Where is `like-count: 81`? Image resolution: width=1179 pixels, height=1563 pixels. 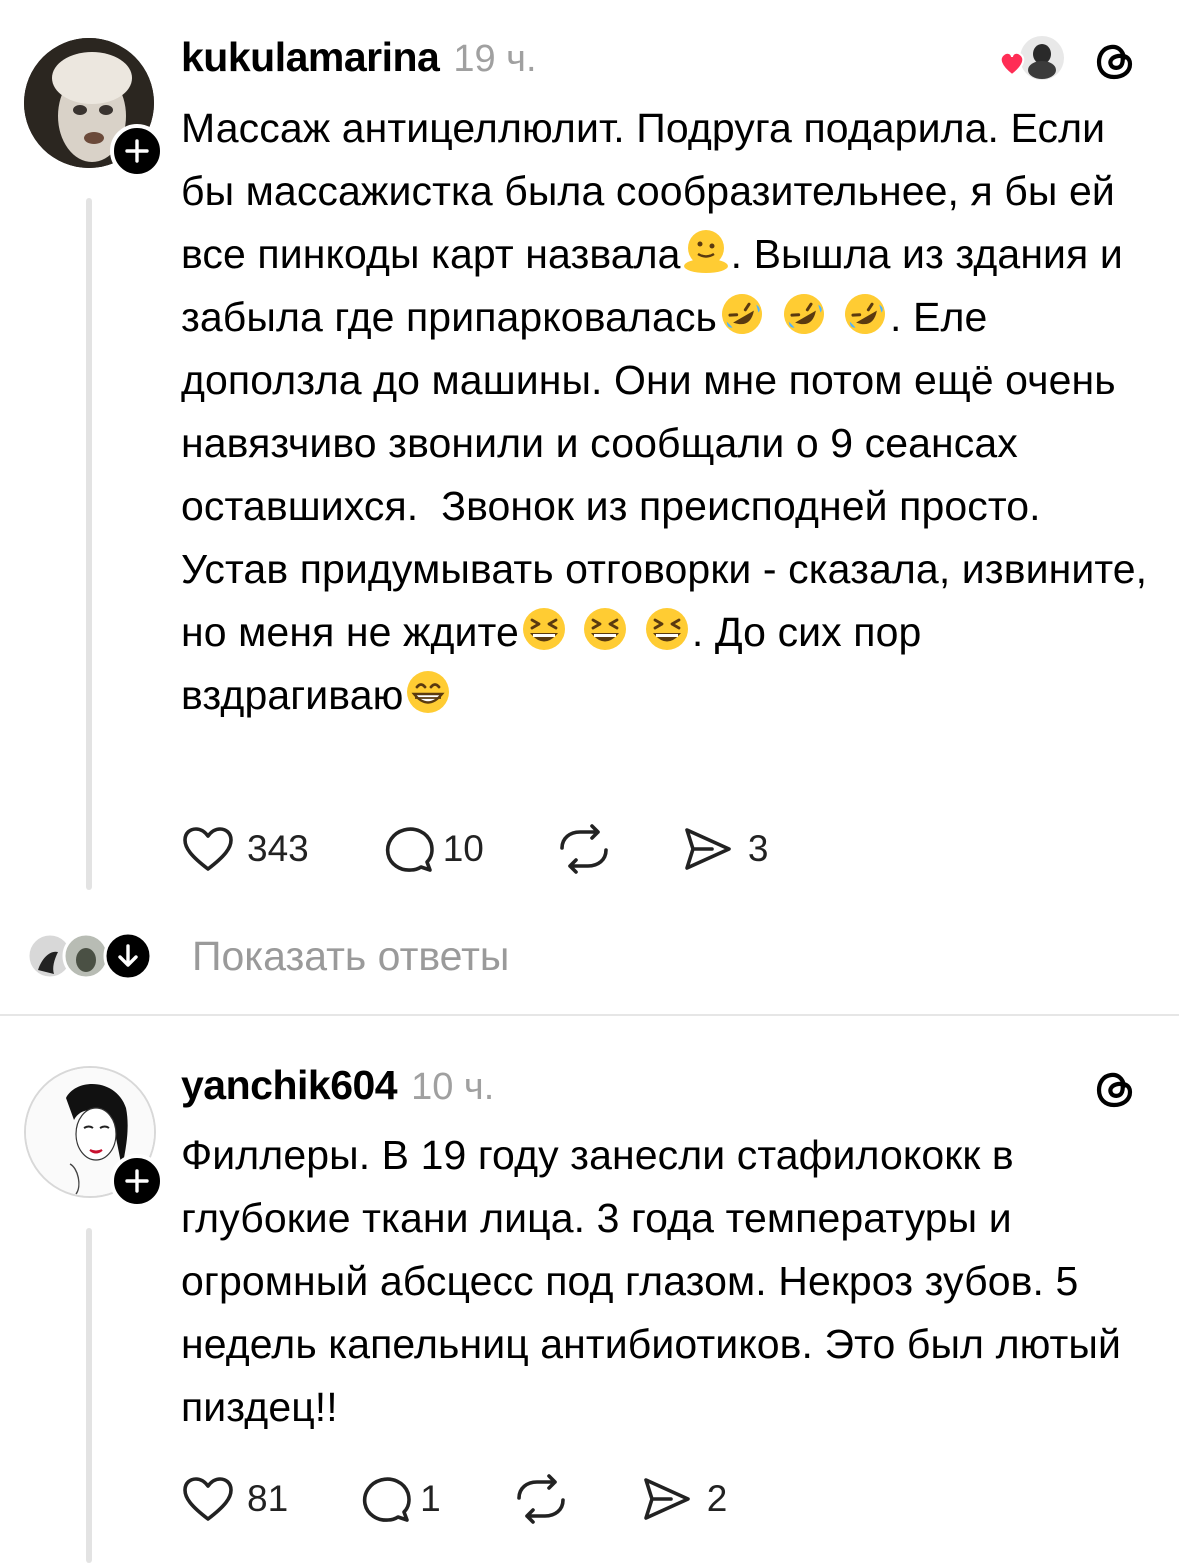
like-count: 81 is located at coordinates (268, 1498).